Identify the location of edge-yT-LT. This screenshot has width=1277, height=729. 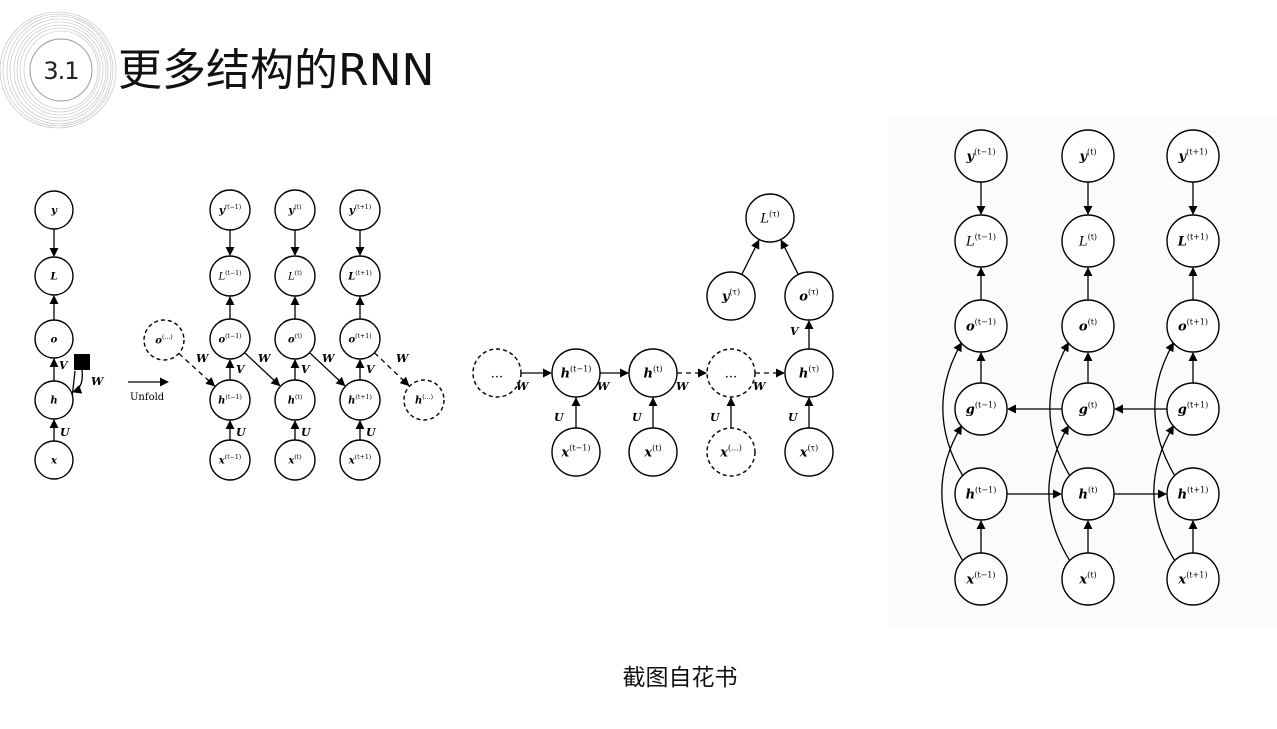
(750, 257).